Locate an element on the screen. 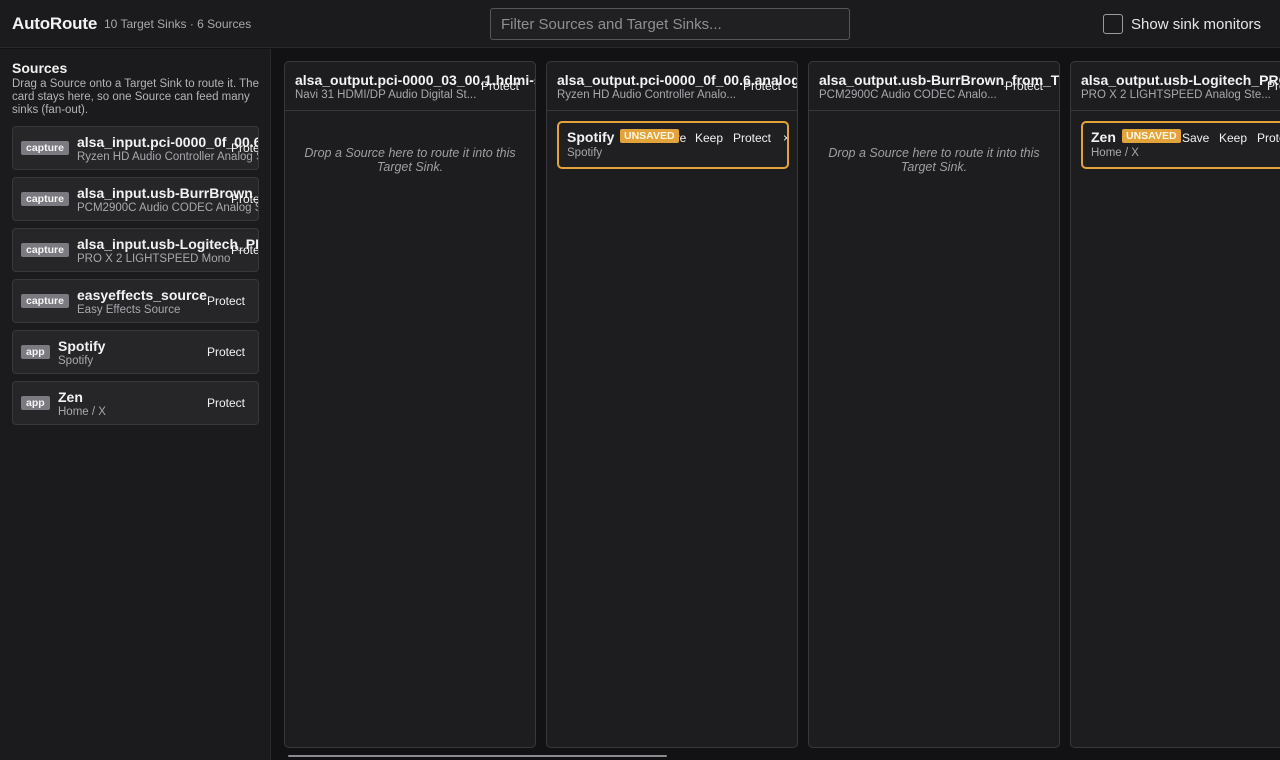  source-card: app Zen Home / X Protect is located at coordinates (135, 403).